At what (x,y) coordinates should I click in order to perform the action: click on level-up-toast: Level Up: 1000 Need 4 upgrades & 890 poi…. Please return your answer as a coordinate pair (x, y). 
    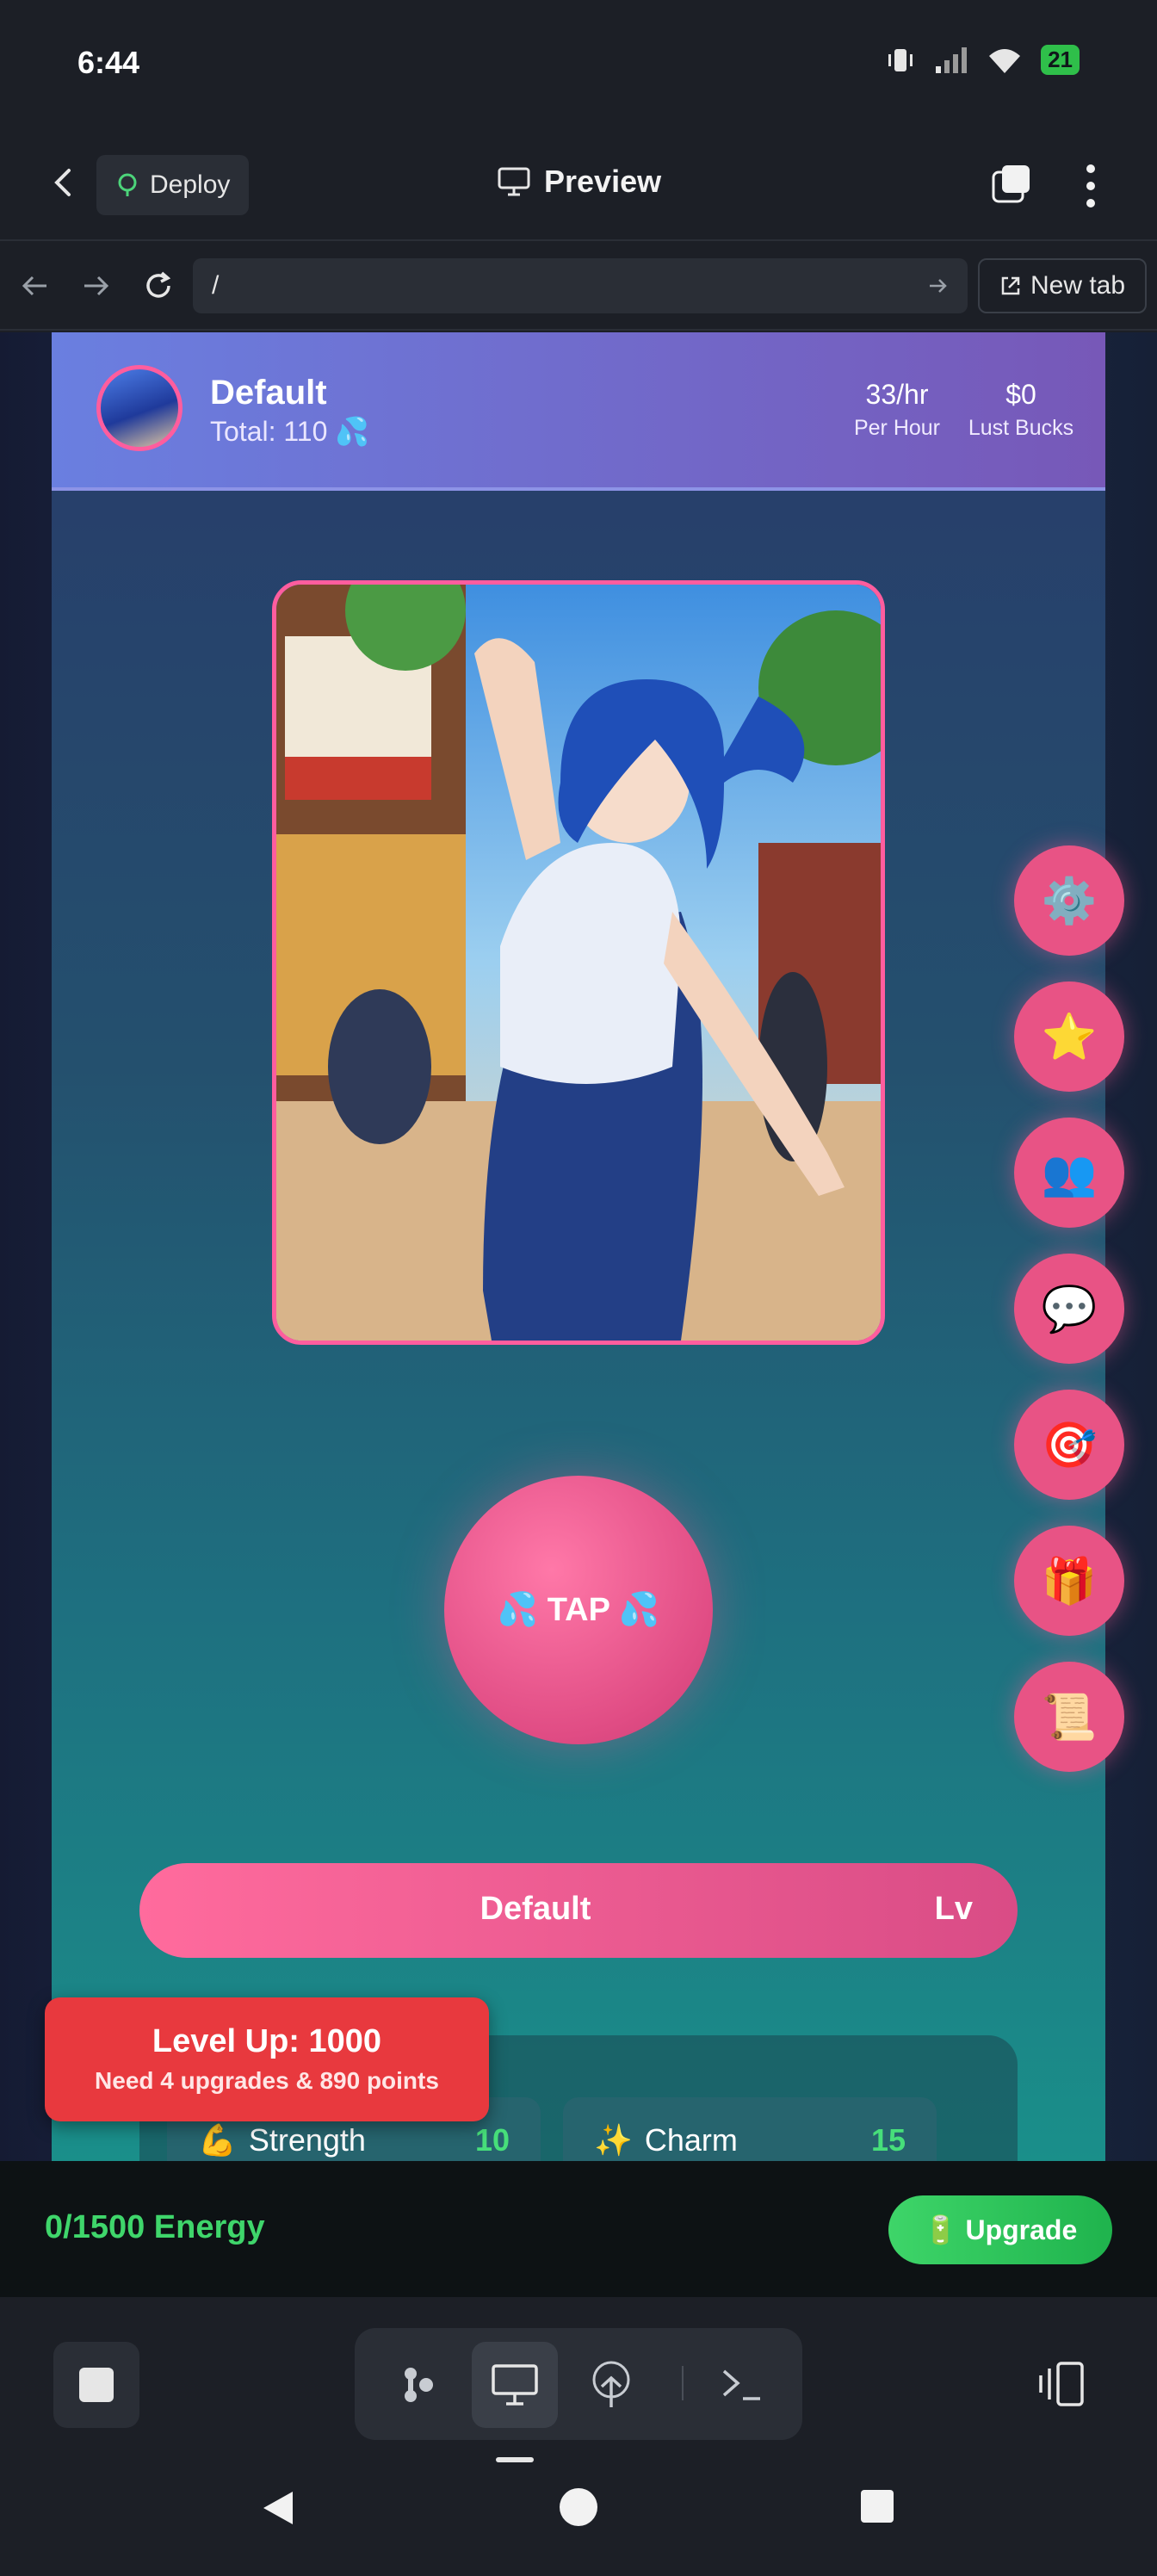
    Looking at the image, I should click on (267, 2059).